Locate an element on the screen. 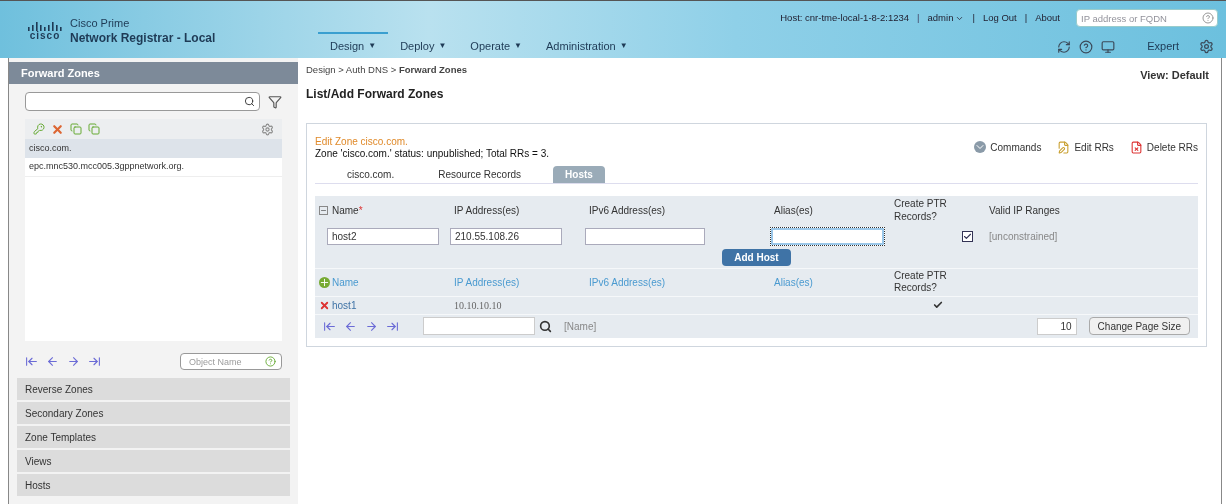 This screenshot has height=504, width=1226. logo-word: cisco is located at coordinates (45, 36).